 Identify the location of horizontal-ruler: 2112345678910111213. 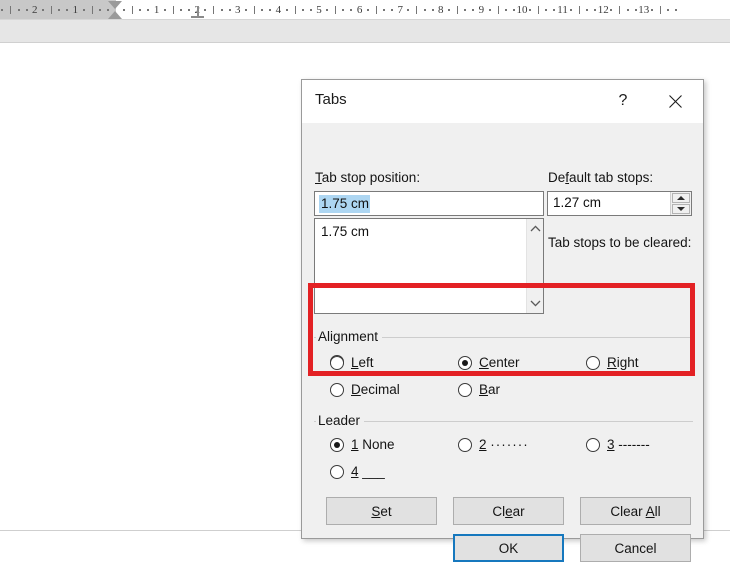
(365, 10).